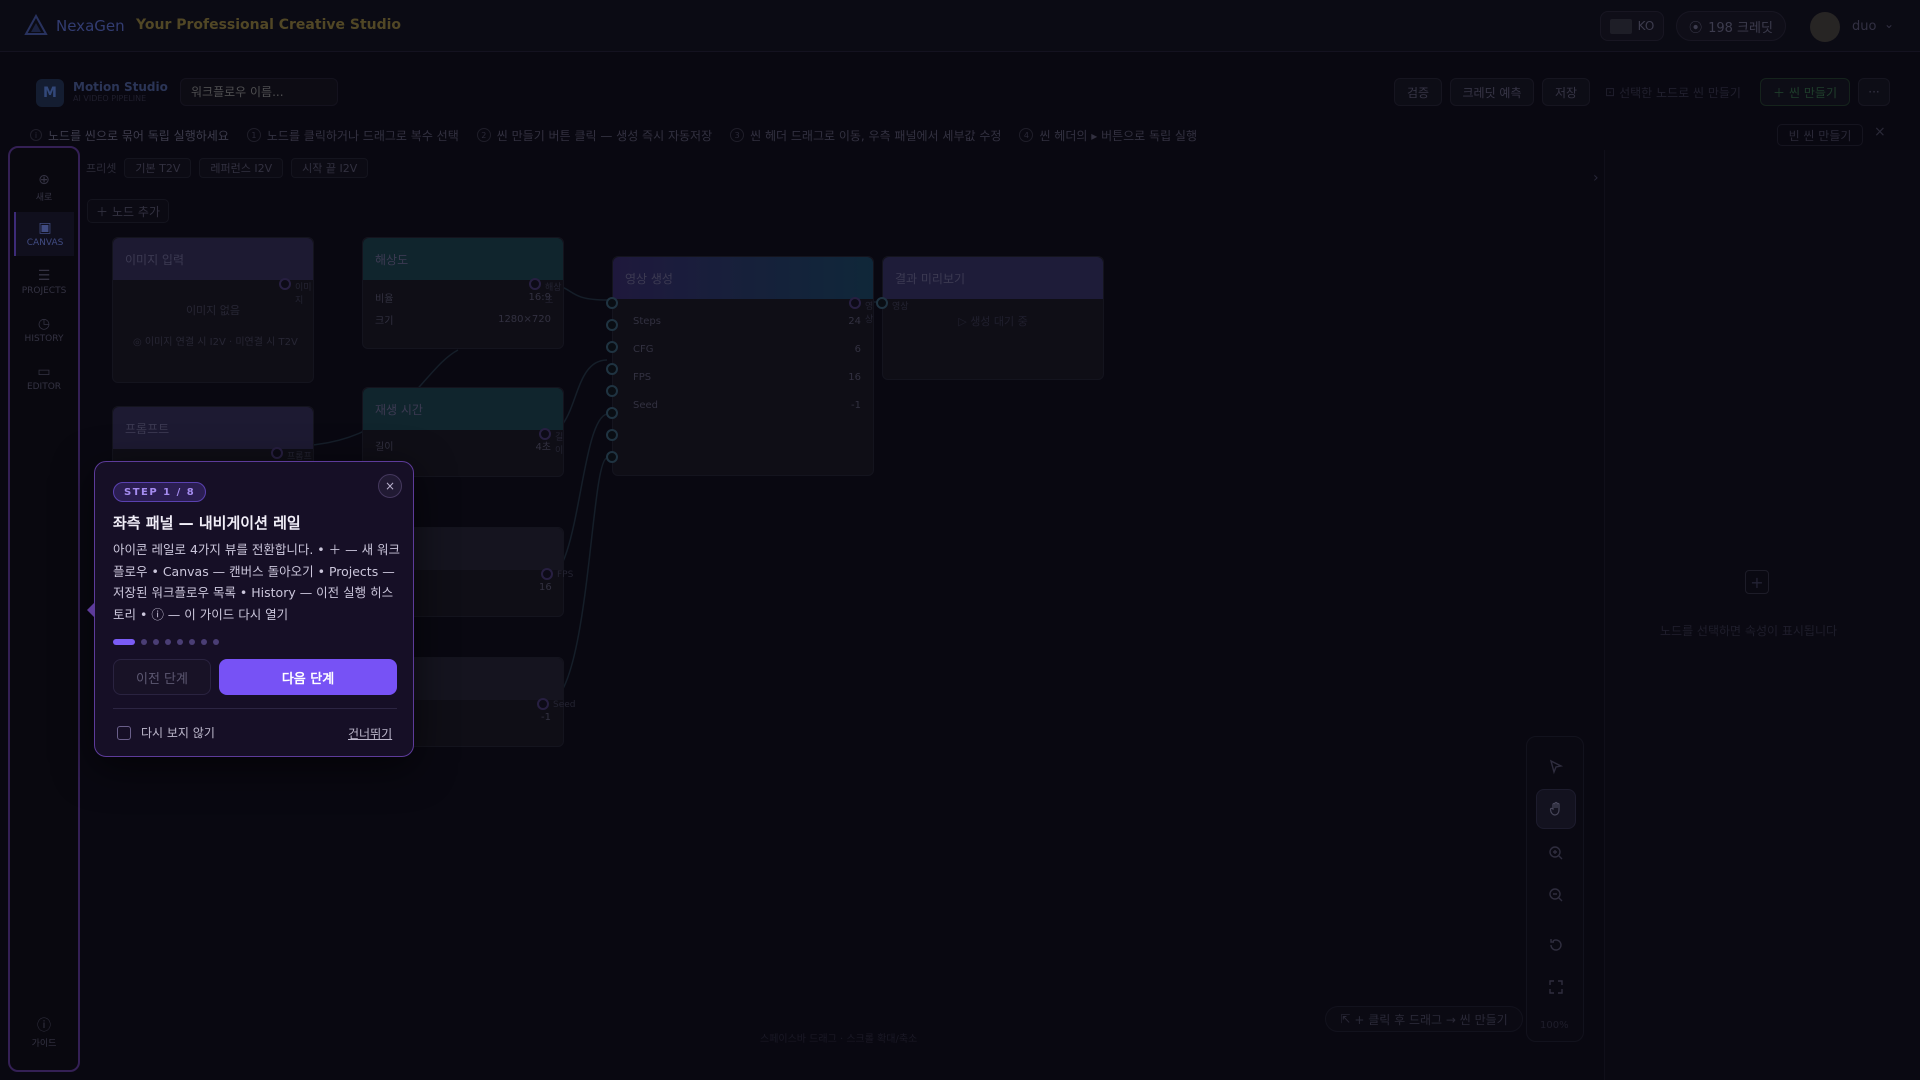 The height and width of the screenshot is (1080, 1920). I want to click on previous-step-button: 이전 단계, so click(162, 677).